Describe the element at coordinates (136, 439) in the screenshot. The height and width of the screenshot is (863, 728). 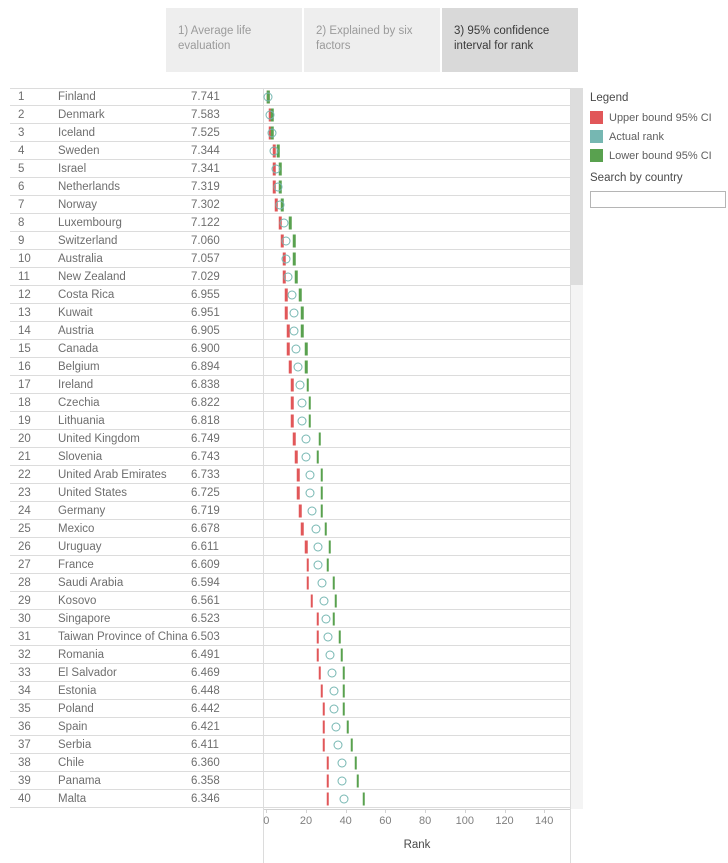
I see `table-row: 20 United Kingdom 6.749` at that location.